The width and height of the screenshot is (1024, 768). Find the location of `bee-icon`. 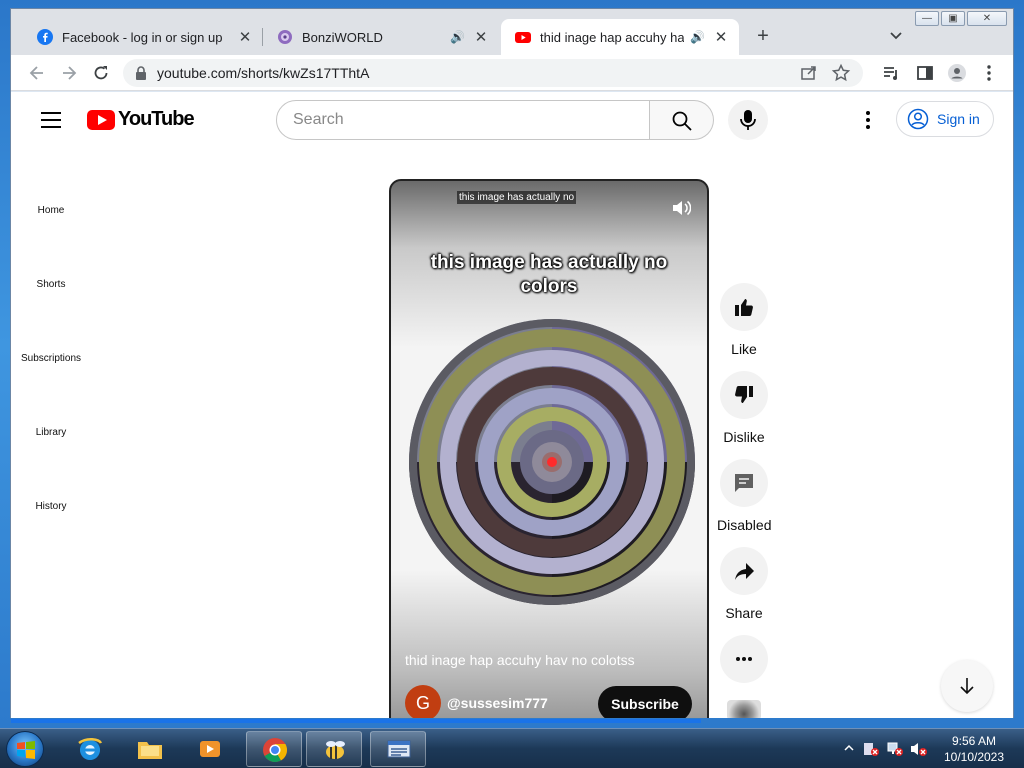

bee-icon is located at coordinates (335, 750).